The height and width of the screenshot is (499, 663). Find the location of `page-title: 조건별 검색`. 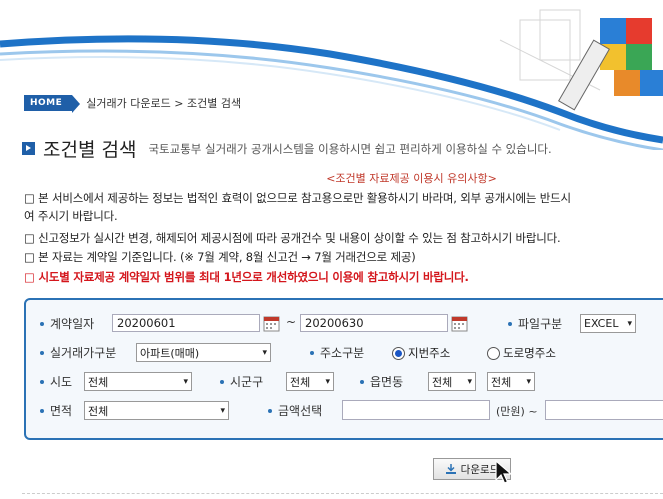

page-title: 조건별 검색 is located at coordinates (90, 150).